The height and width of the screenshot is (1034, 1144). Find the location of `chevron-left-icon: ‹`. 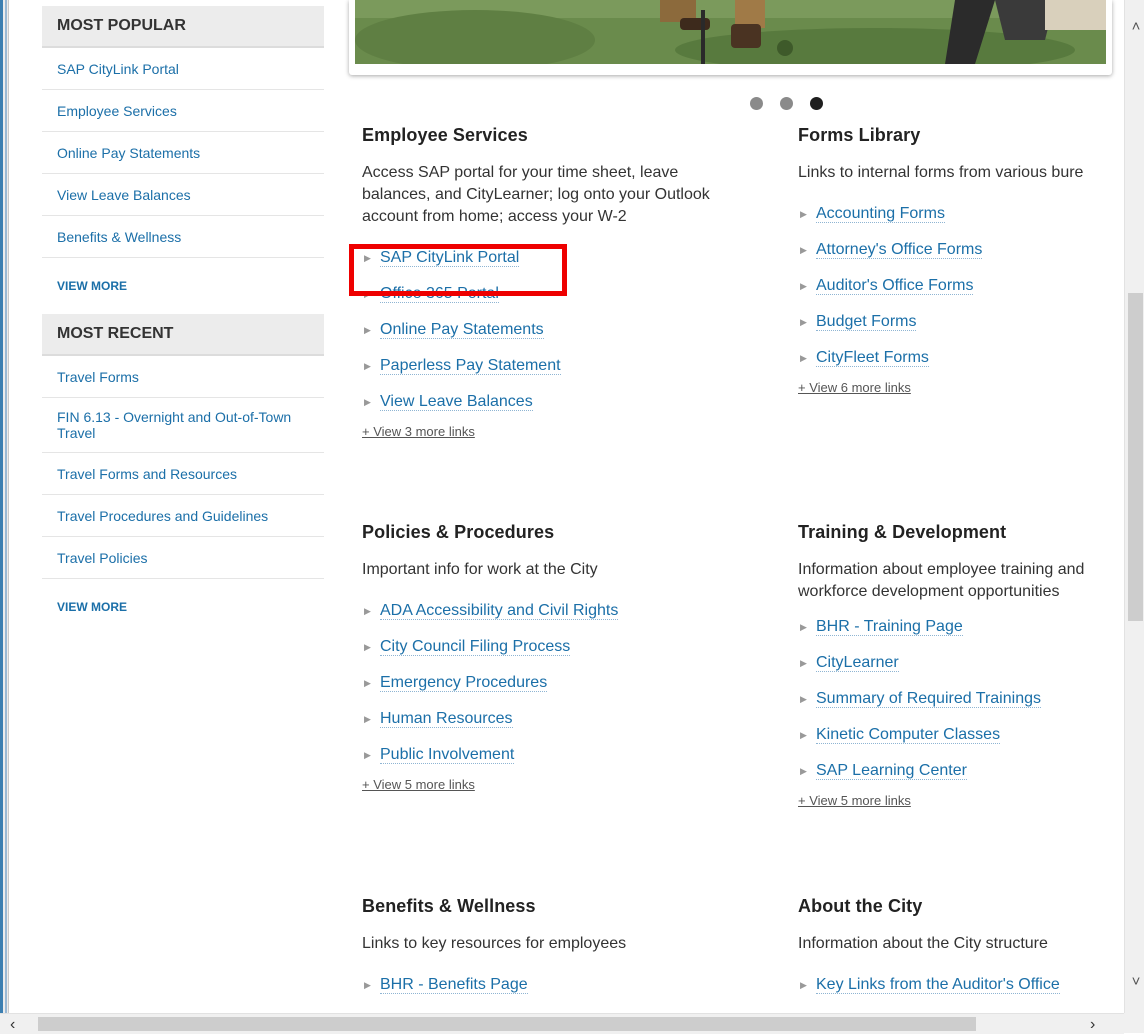

chevron-left-icon: ‹ is located at coordinates (12, 1025).